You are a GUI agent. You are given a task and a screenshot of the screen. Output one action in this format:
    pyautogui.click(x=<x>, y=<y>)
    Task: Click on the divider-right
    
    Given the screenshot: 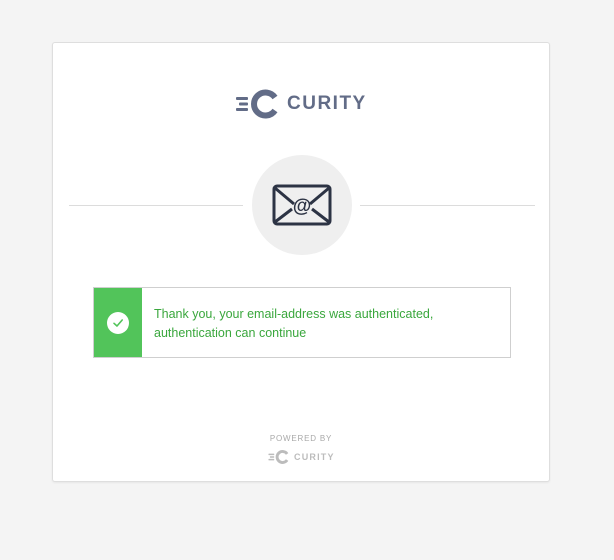 What is the action you would take?
    pyautogui.click(x=447, y=205)
    